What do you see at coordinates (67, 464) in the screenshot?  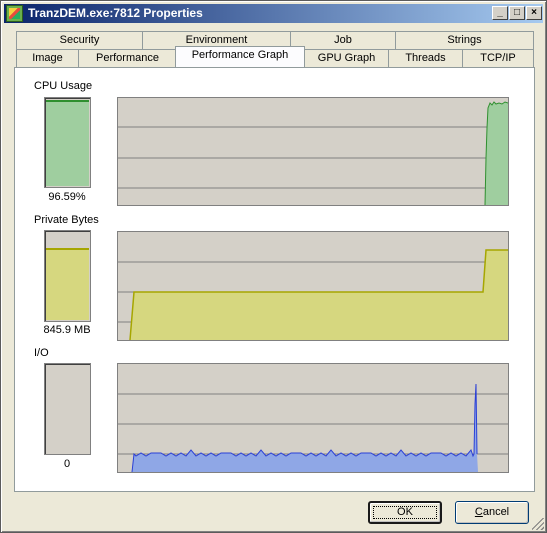 I see `io-value: 0` at bounding box center [67, 464].